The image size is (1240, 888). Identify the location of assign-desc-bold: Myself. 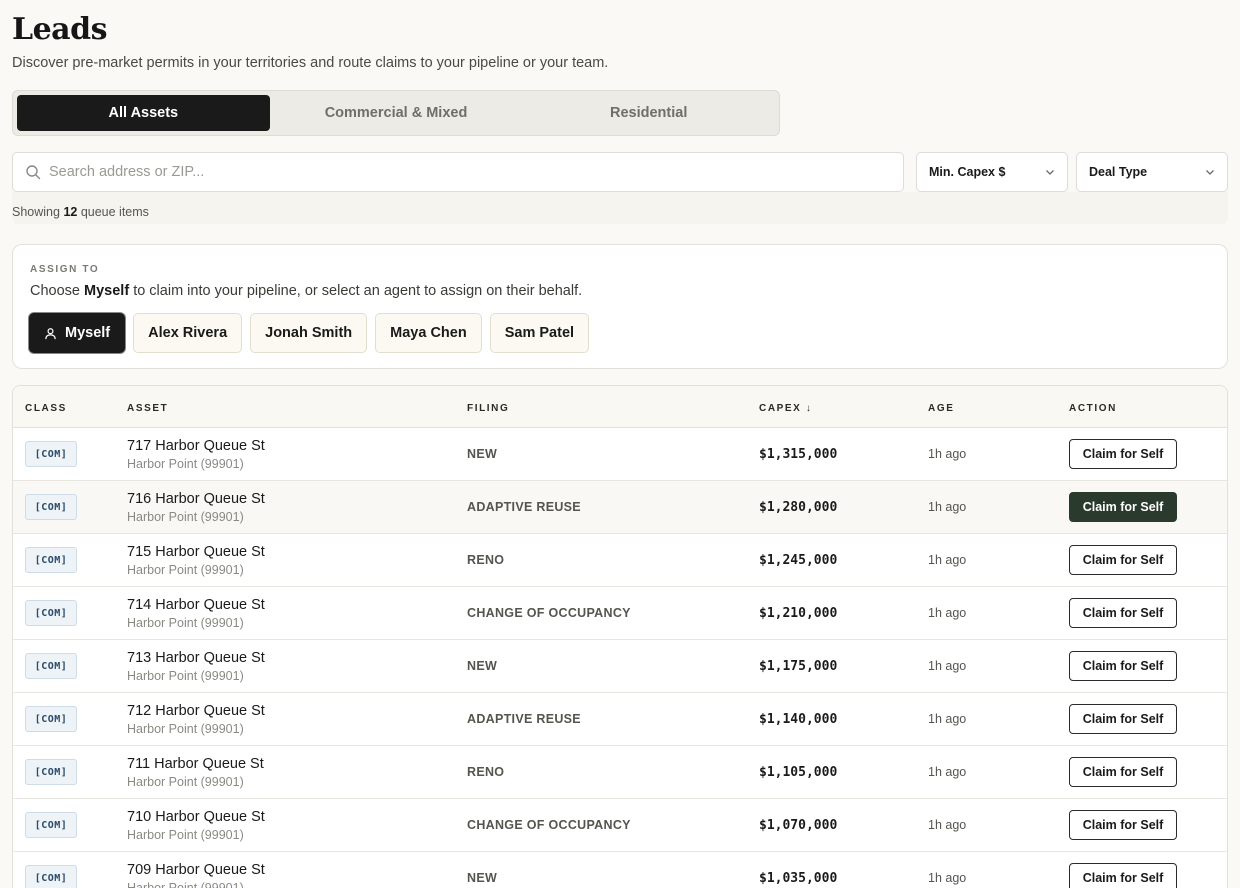
(107, 291).